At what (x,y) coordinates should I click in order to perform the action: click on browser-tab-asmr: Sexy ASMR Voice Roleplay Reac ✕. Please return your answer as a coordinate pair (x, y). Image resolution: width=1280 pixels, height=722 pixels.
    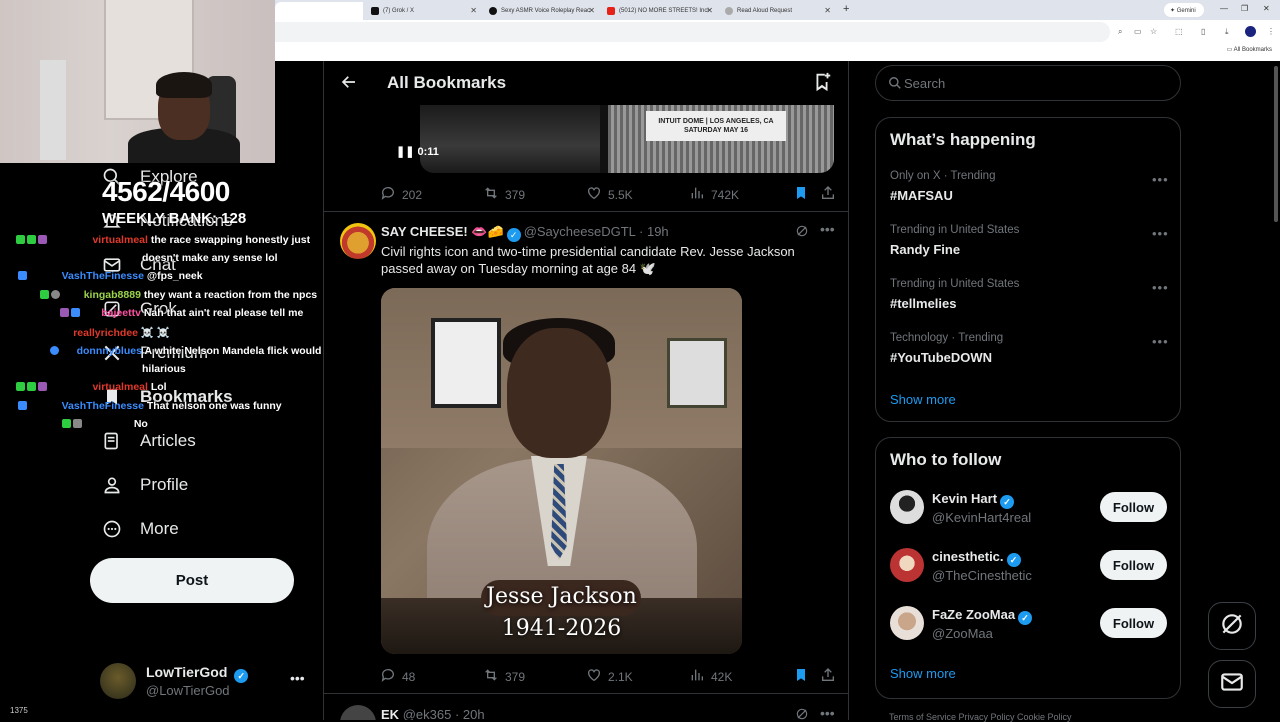
    Looking at the image, I should click on (540, 11).